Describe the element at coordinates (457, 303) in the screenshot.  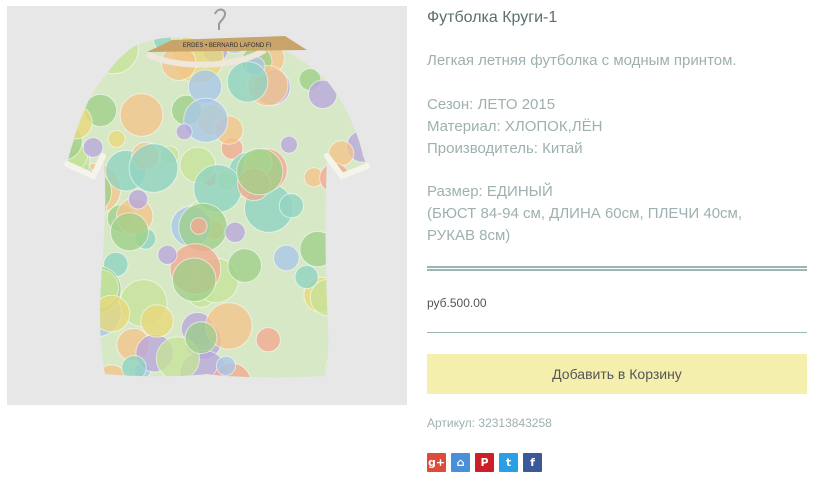
I see `product-price: руб.500.00` at that location.